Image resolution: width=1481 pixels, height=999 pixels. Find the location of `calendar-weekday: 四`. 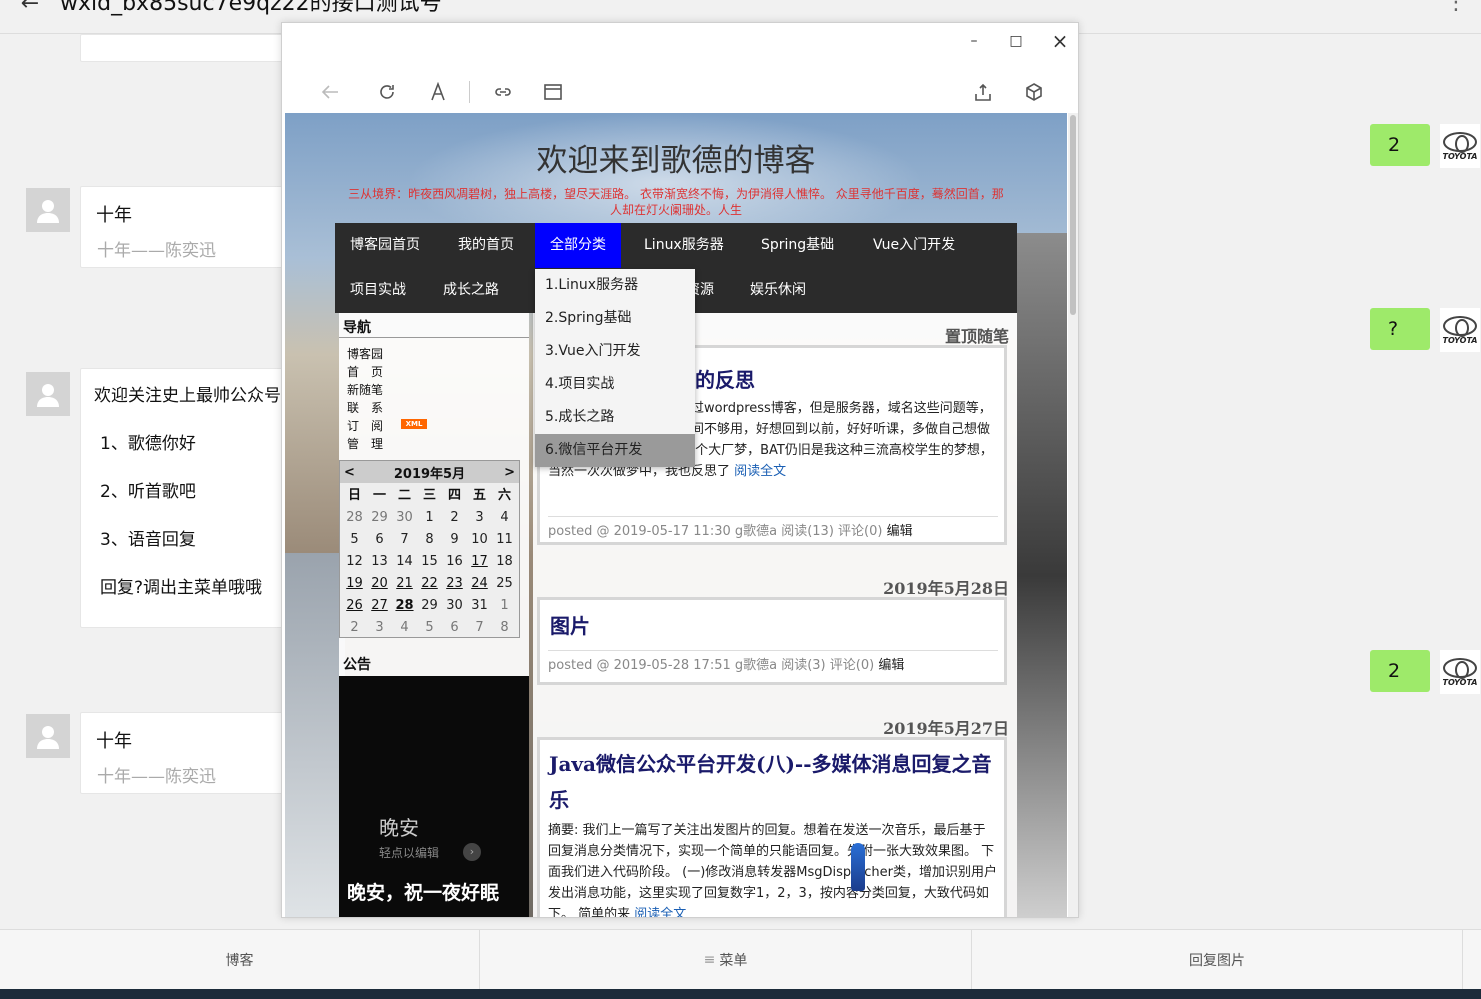

calendar-weekday: 四 is located at coordinates (454, 495).